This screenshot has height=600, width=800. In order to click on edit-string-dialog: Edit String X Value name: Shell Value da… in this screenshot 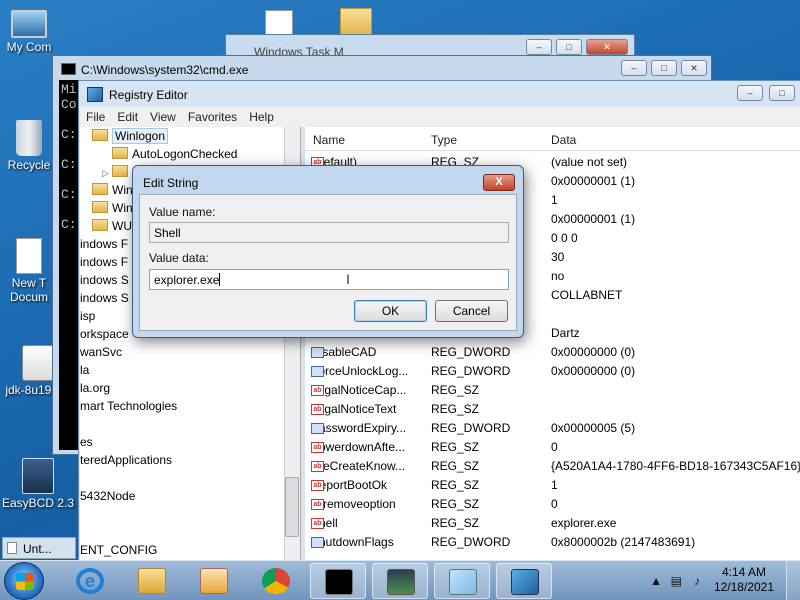, I will do `click(328, 251)`.